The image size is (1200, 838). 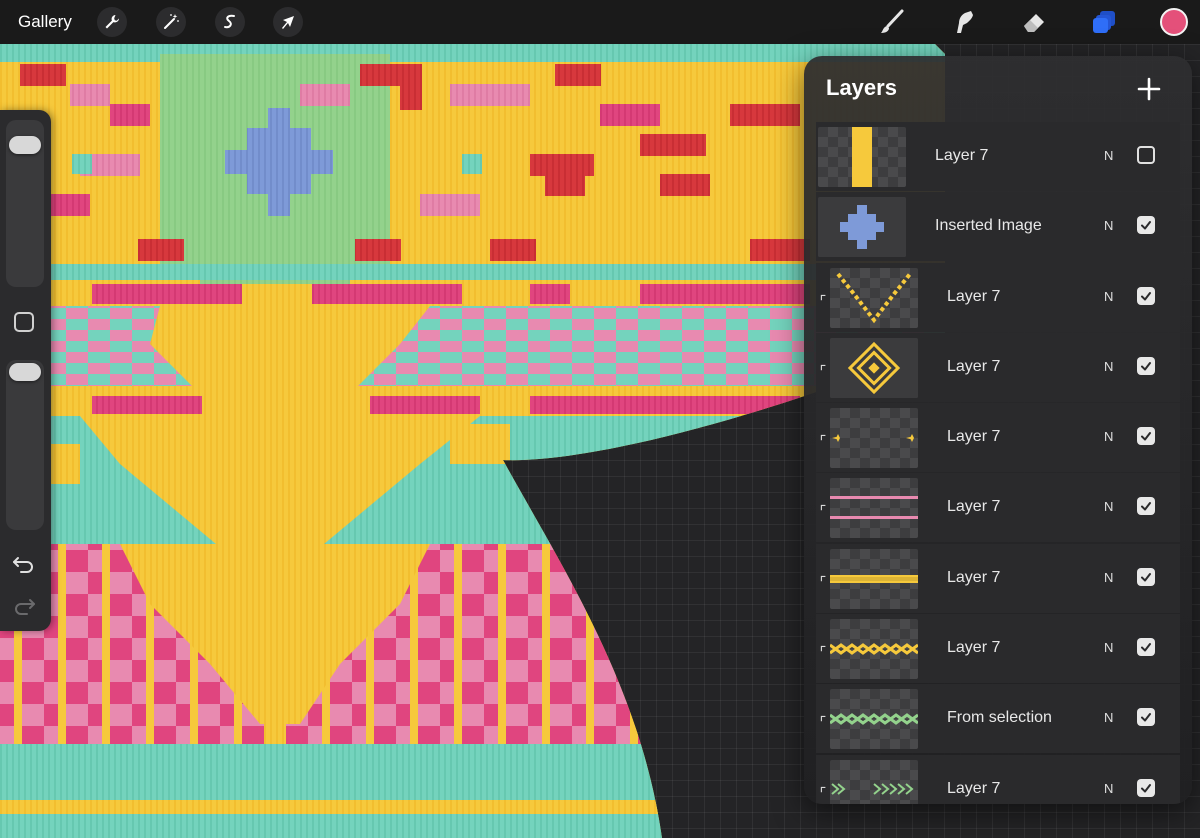 What do you see at coordinates (25, 145) in the screenshot?
I see `brush-size-knob` at bounding box center [25, 145].